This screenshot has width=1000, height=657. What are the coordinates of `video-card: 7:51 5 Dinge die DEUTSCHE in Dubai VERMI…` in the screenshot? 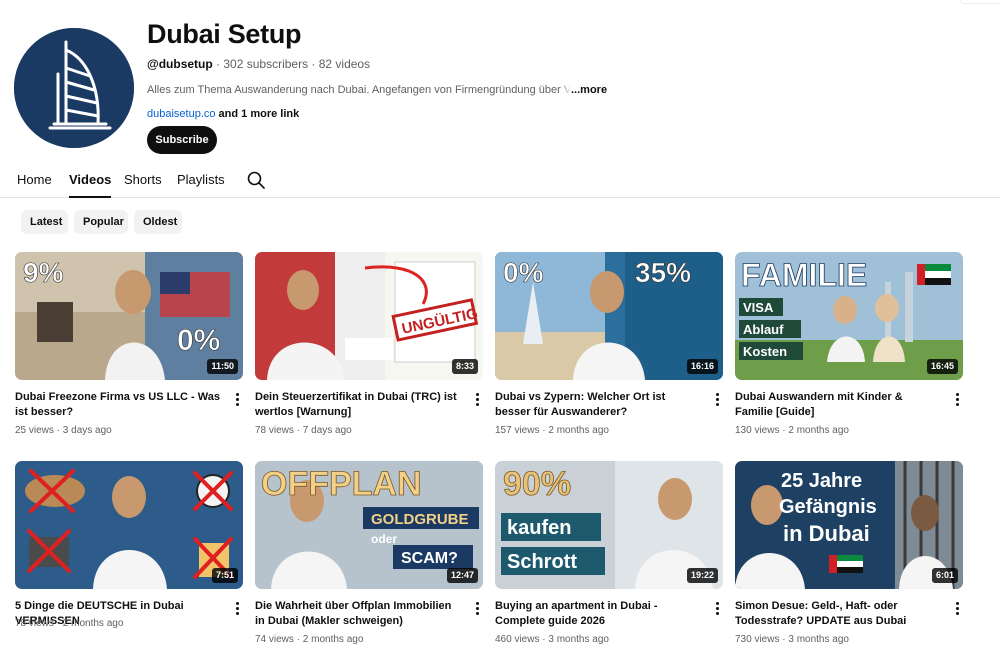 It's located at (129, 556).